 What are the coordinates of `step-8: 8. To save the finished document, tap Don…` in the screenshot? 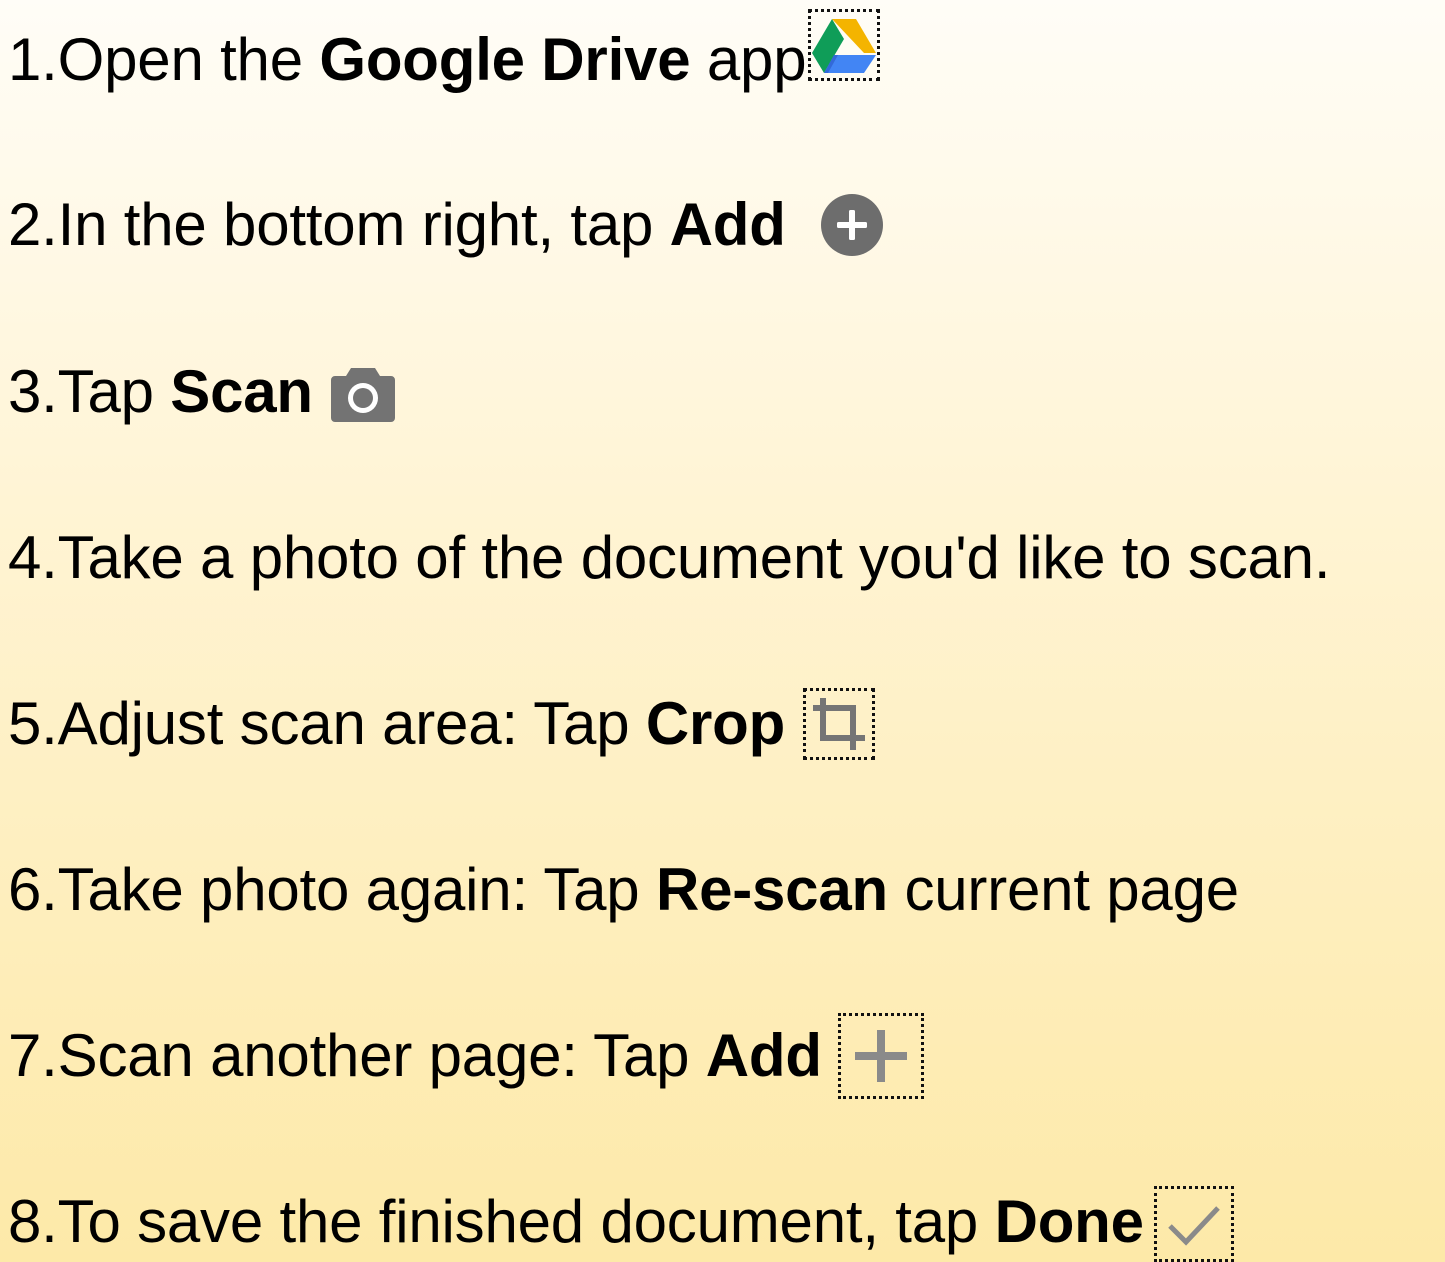 It's located at (621, 1222).